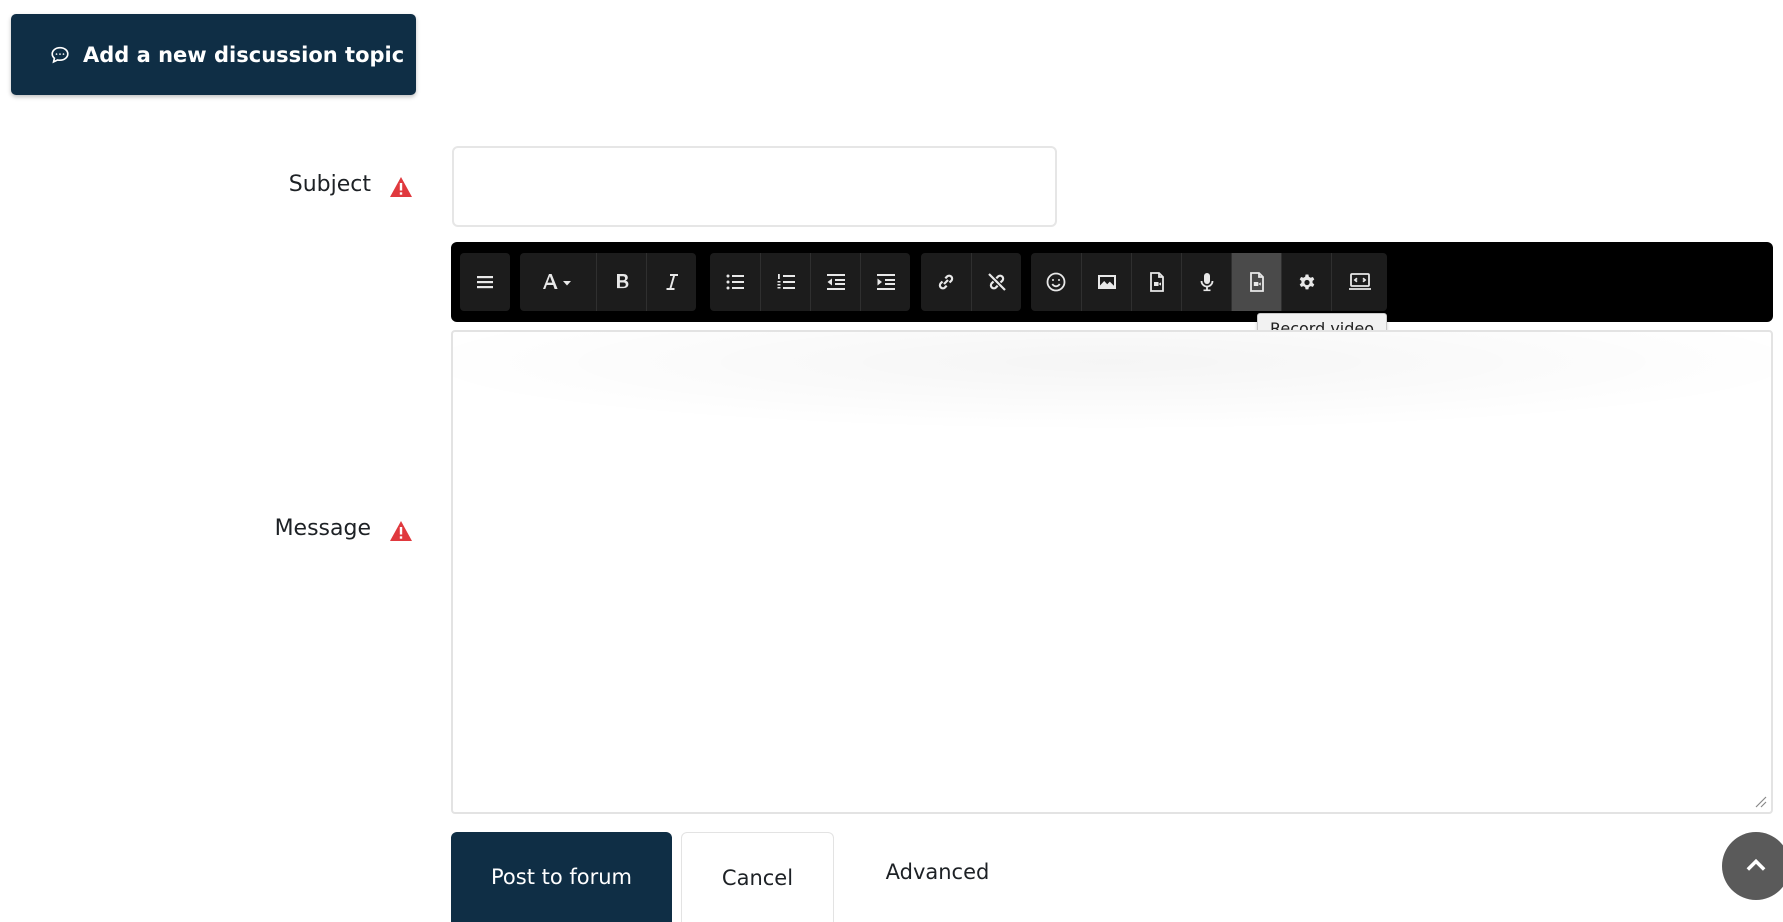 This screenshot has width=1783, height=922. I want to click on hamburger-icon, so click(485, 282).